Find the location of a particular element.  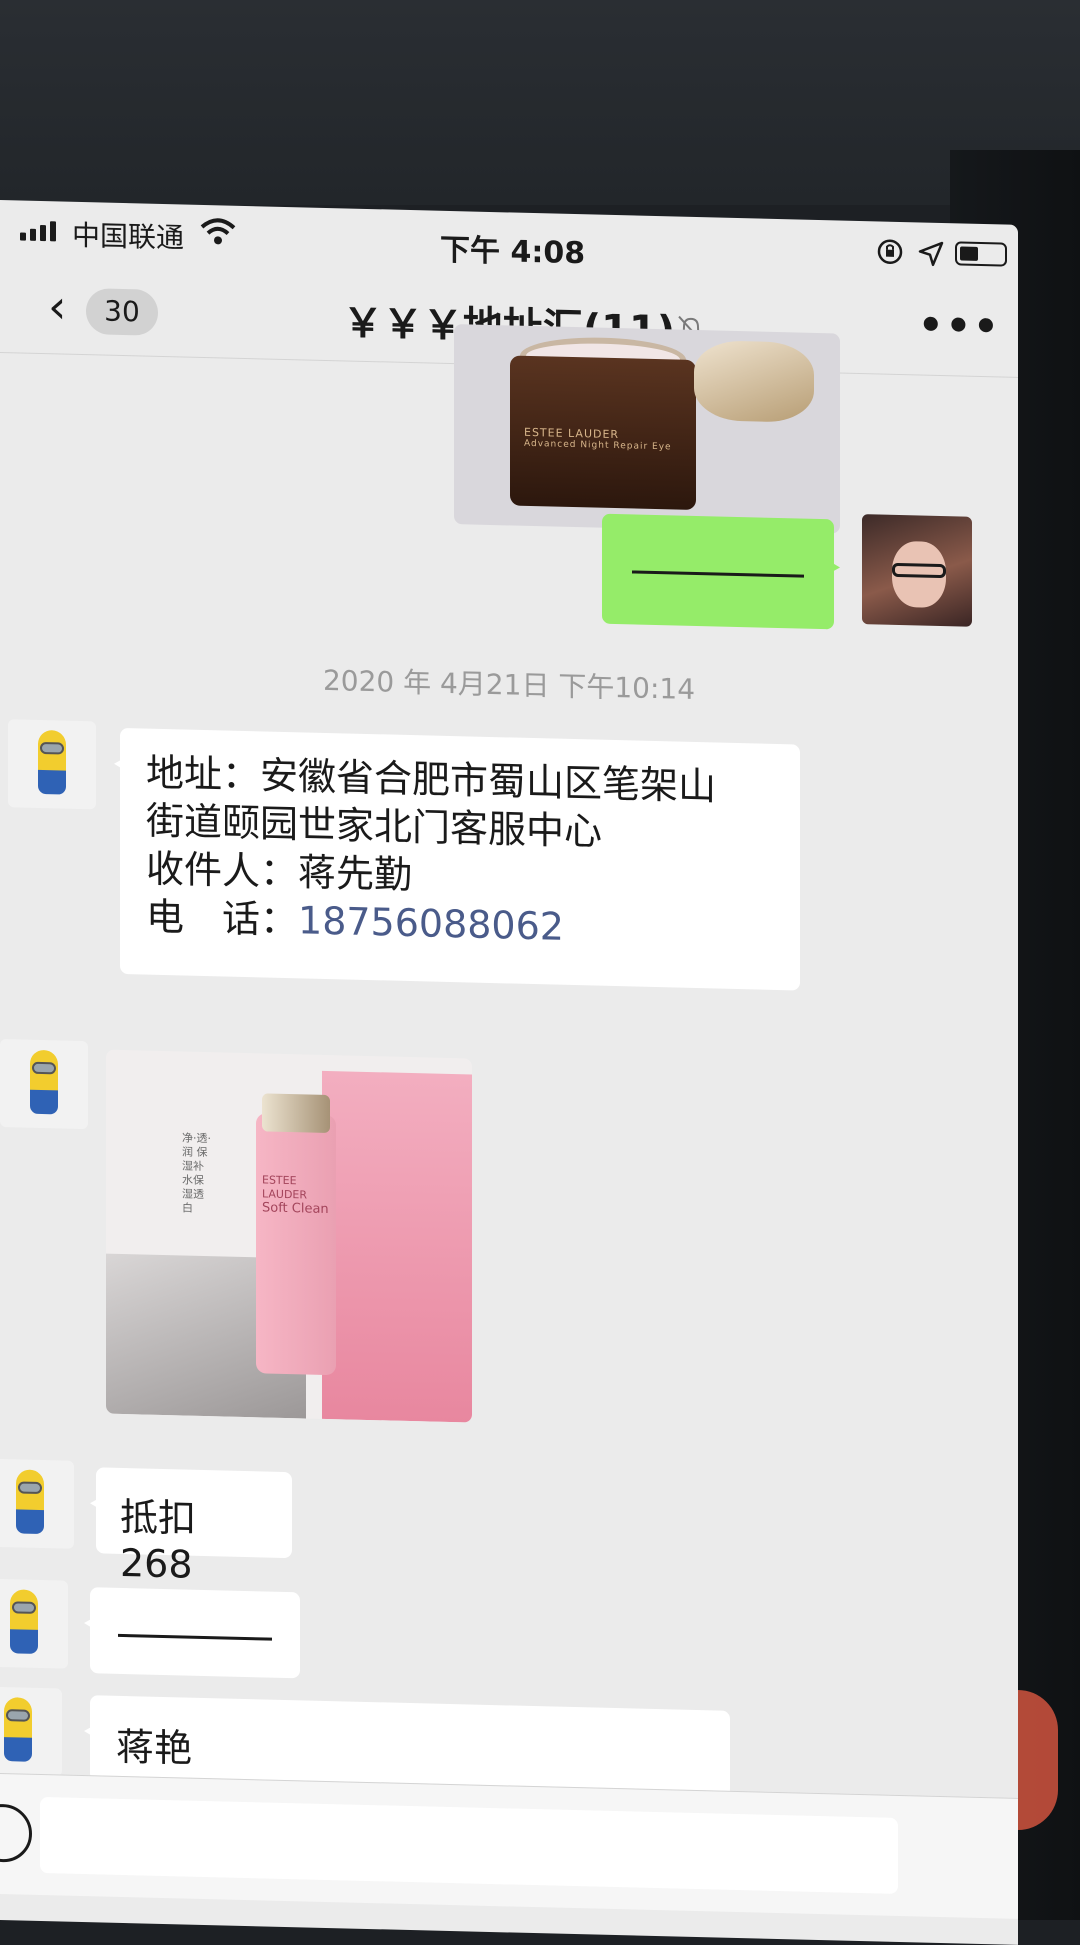

amount-text: 抵扣 268 is located at coordinates (158, 1540).